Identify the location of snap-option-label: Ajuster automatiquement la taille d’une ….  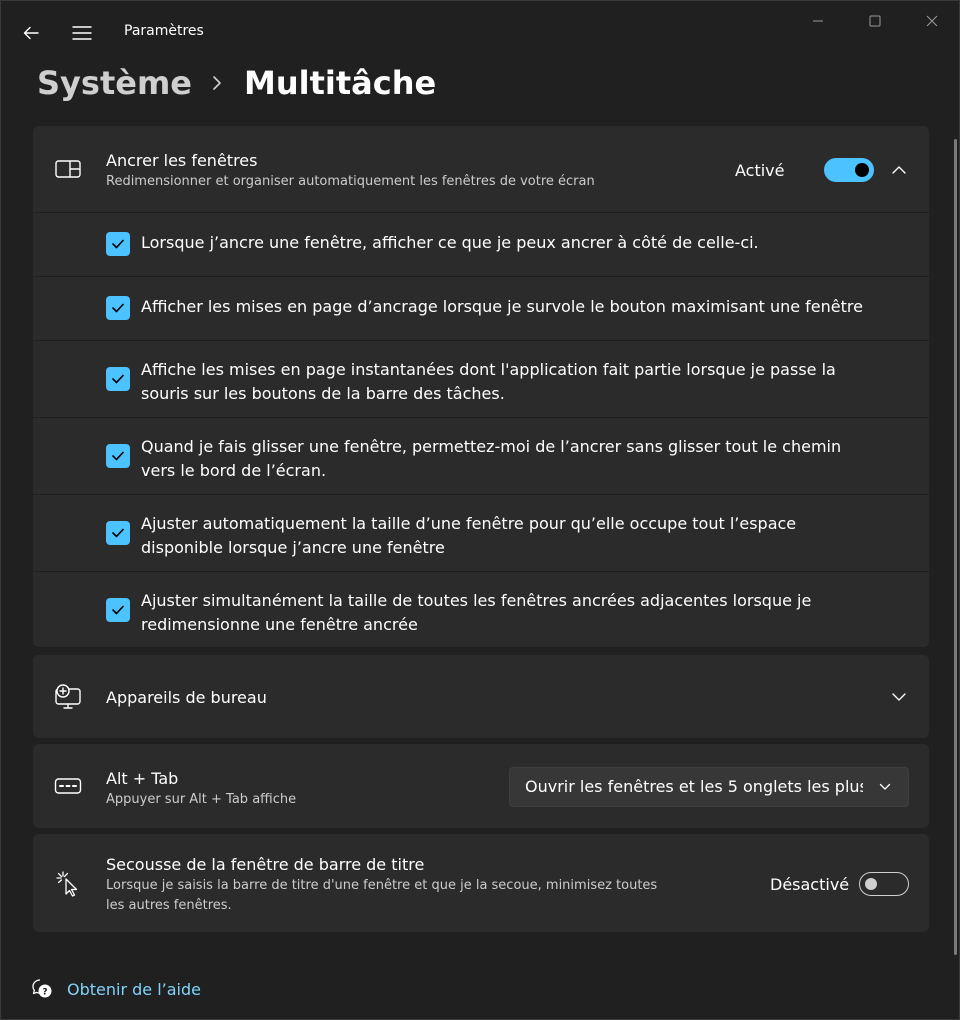
(469, 535).